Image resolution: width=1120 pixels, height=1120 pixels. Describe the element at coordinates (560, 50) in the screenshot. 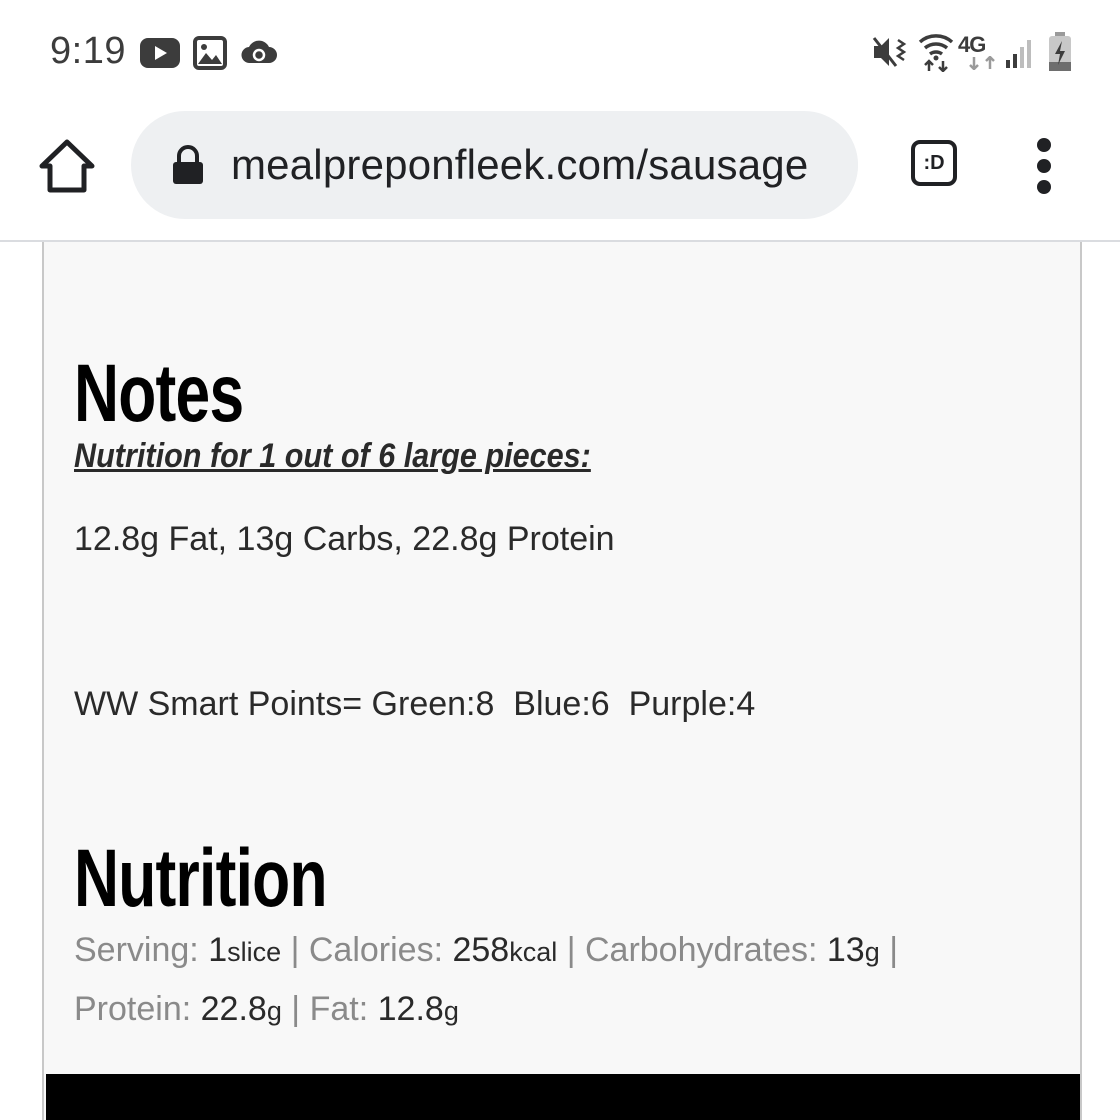

I see `status-bar: 9:19 4G` at that location.